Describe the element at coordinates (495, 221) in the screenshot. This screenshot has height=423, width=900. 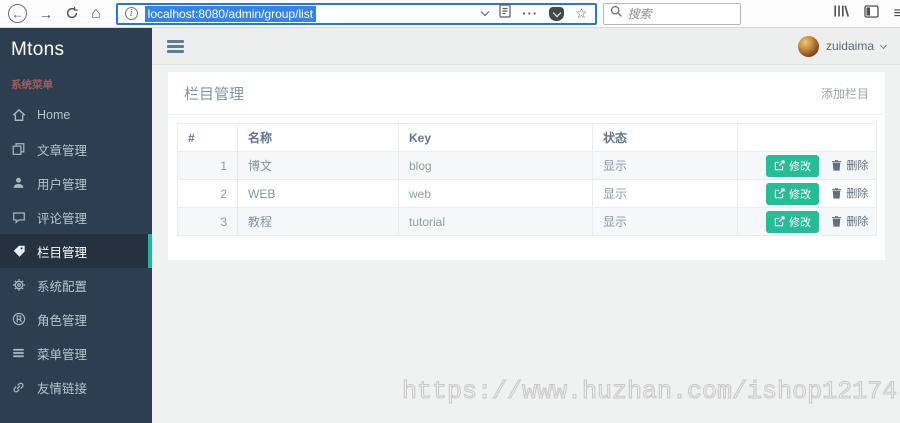
I see `row-key: tutorial` at that location.